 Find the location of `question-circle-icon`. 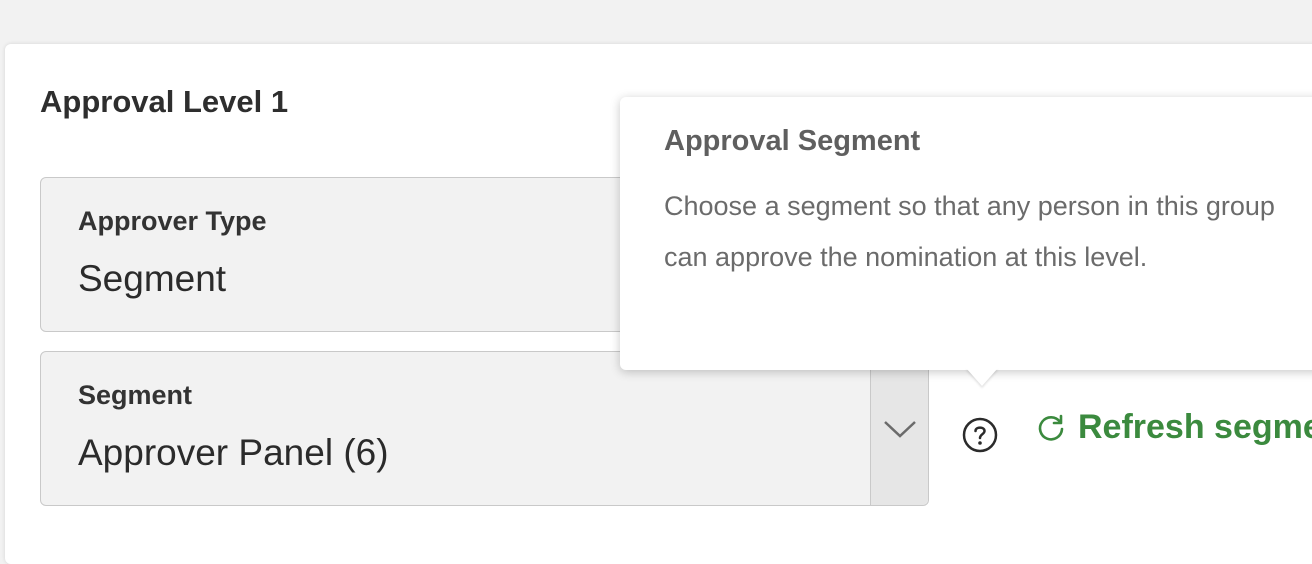

question-circle-icon is located at coordinates (980, 435).